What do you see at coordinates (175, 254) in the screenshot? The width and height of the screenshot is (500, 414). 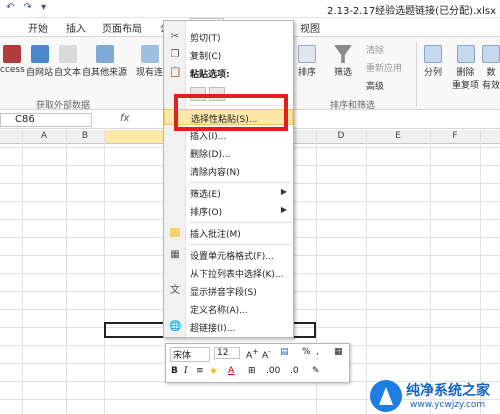 I see `format-cells-icon: ▦` at bounding box center [175, 254].